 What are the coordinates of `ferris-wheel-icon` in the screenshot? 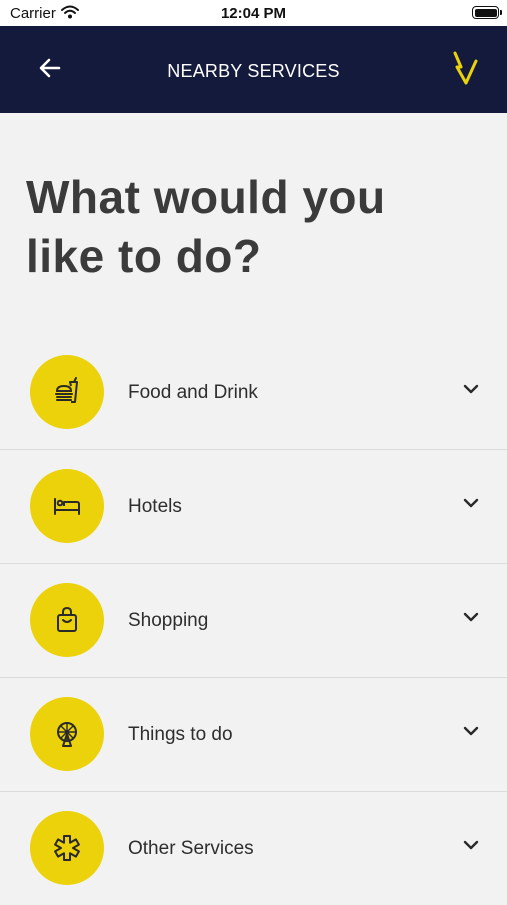 It's located at (67, 734).